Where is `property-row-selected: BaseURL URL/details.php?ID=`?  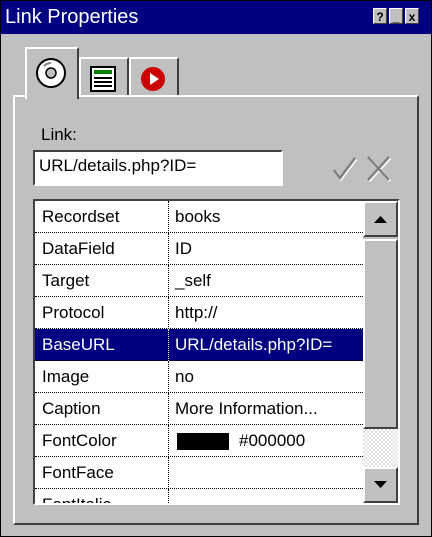 property-row-selected: BaseURL URL/details.php?ID= is located at coordinates (199, 345).